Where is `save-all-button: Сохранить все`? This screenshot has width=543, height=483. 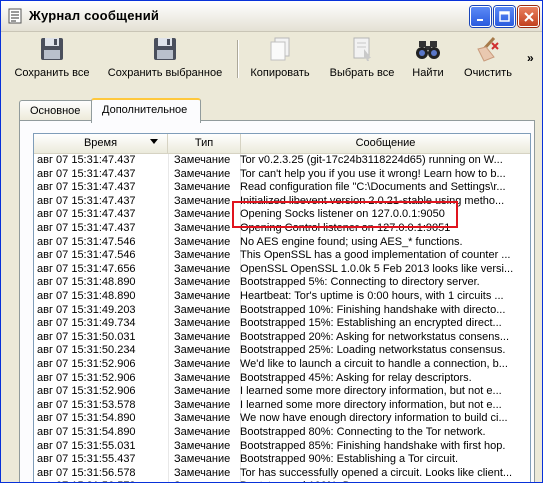
save-all-button: Сохранить все is located at coordinates (52, 59).